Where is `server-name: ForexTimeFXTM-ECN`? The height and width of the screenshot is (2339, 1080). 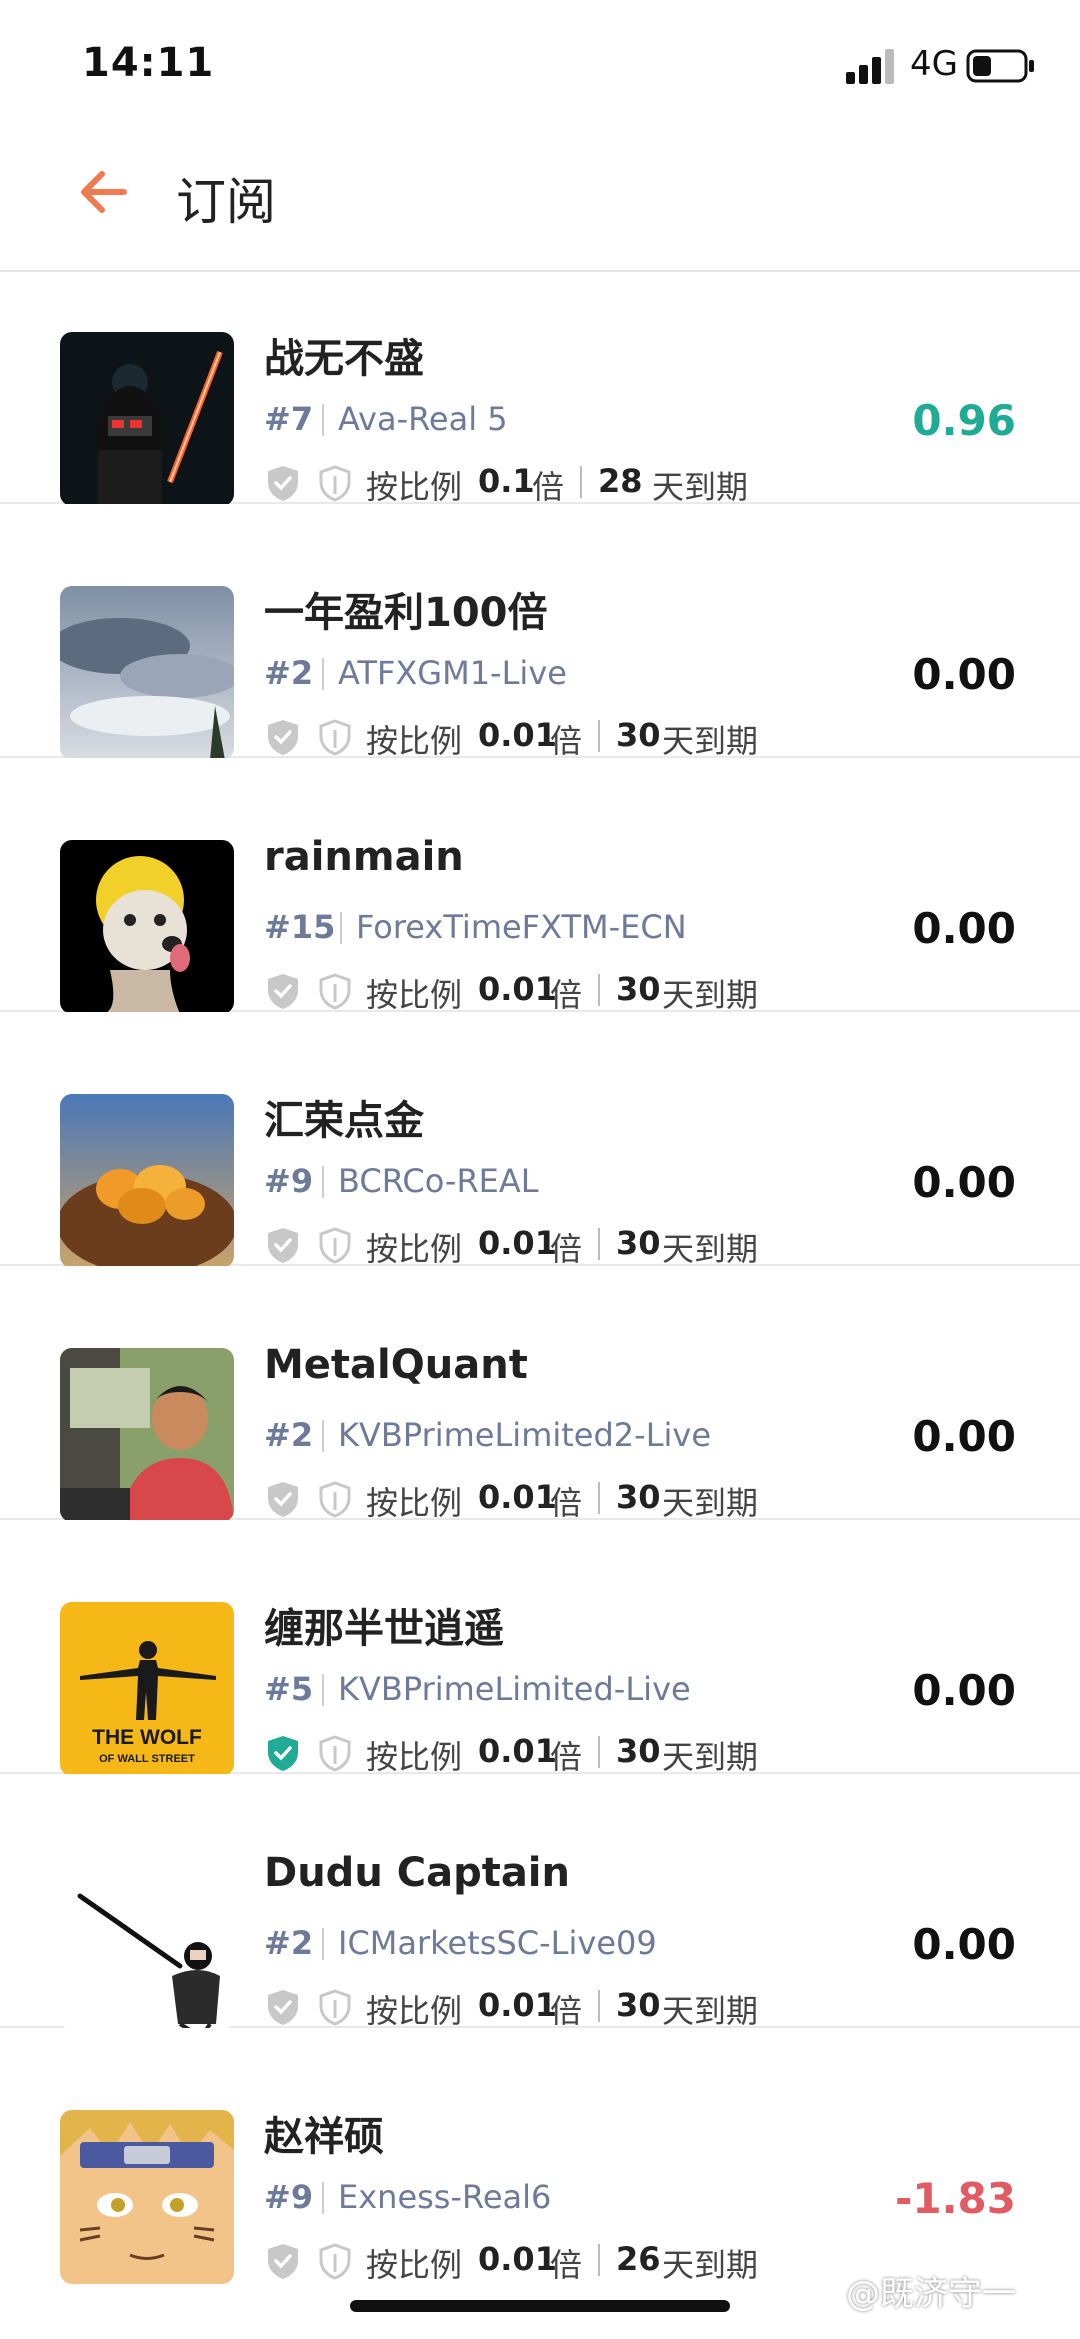 server-name: ForexTimeFXTM-ECN is located at coordinates (521, 927).